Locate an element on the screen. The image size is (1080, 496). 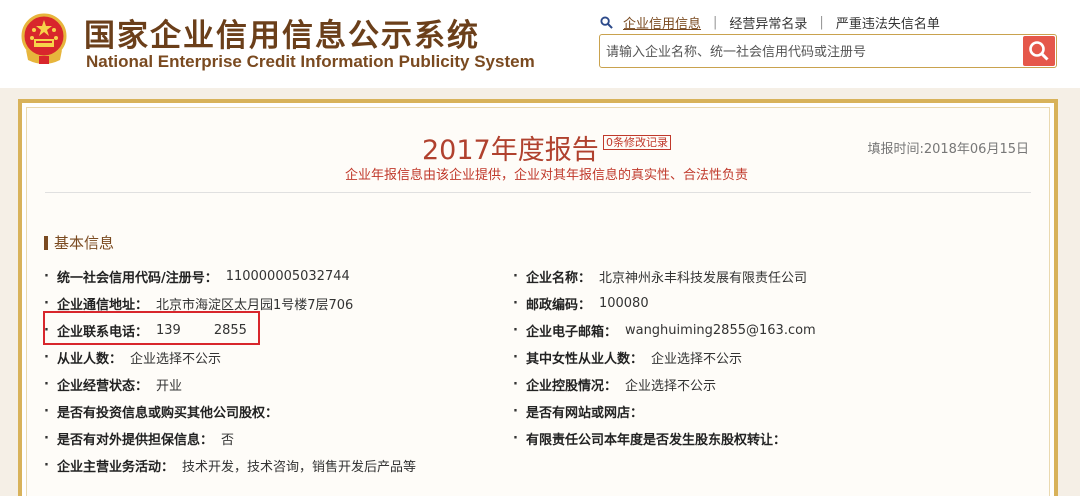
report-title: 2017年度报告 is located at coordinates (510, 150).